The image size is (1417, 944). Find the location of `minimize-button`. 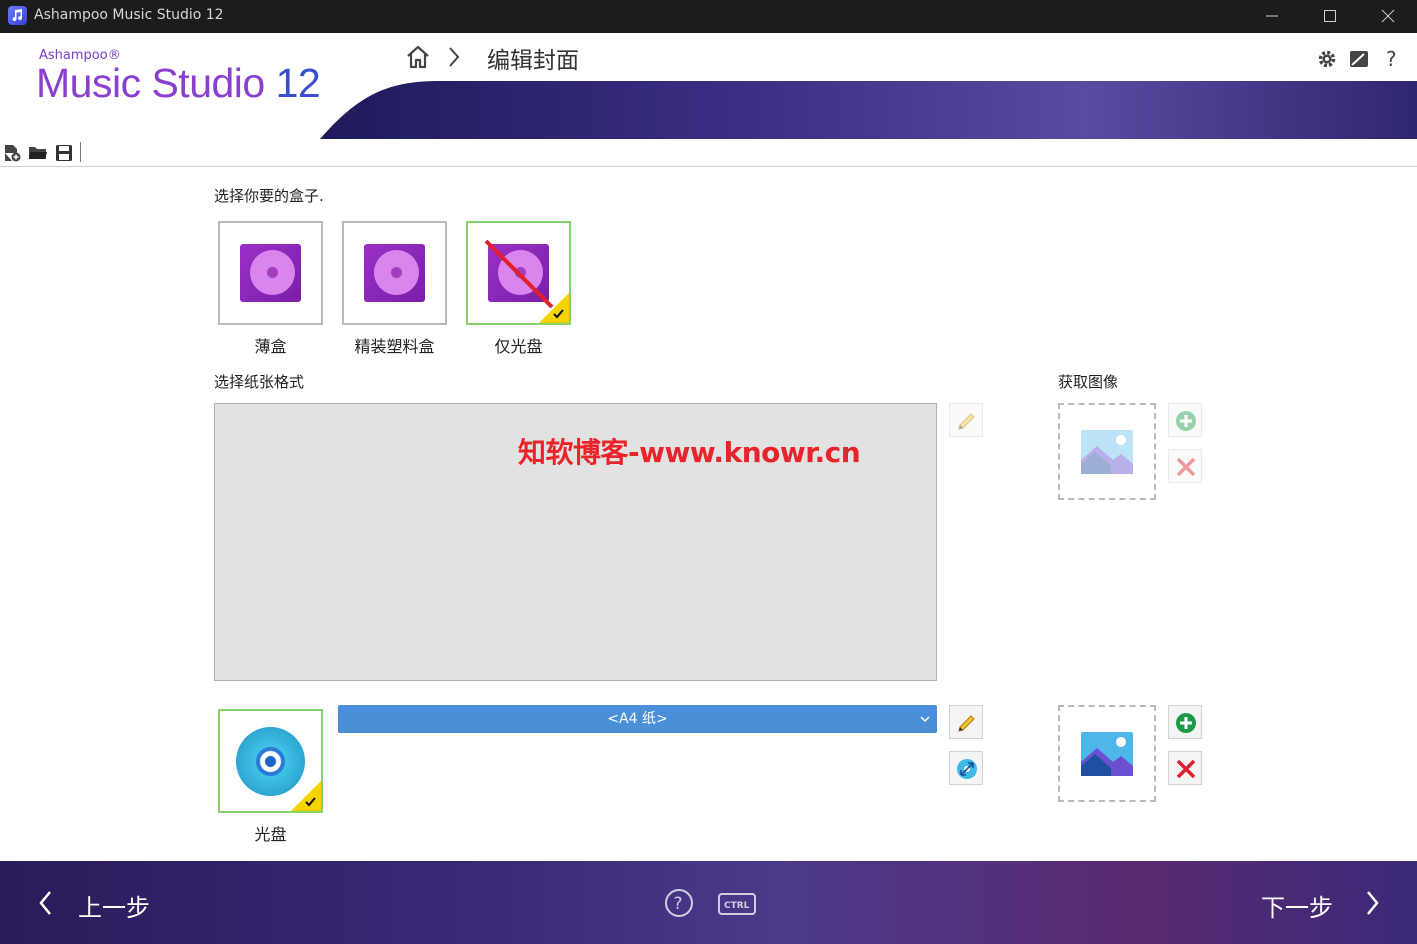

minimize-button is located at coordinates (1272, 16).